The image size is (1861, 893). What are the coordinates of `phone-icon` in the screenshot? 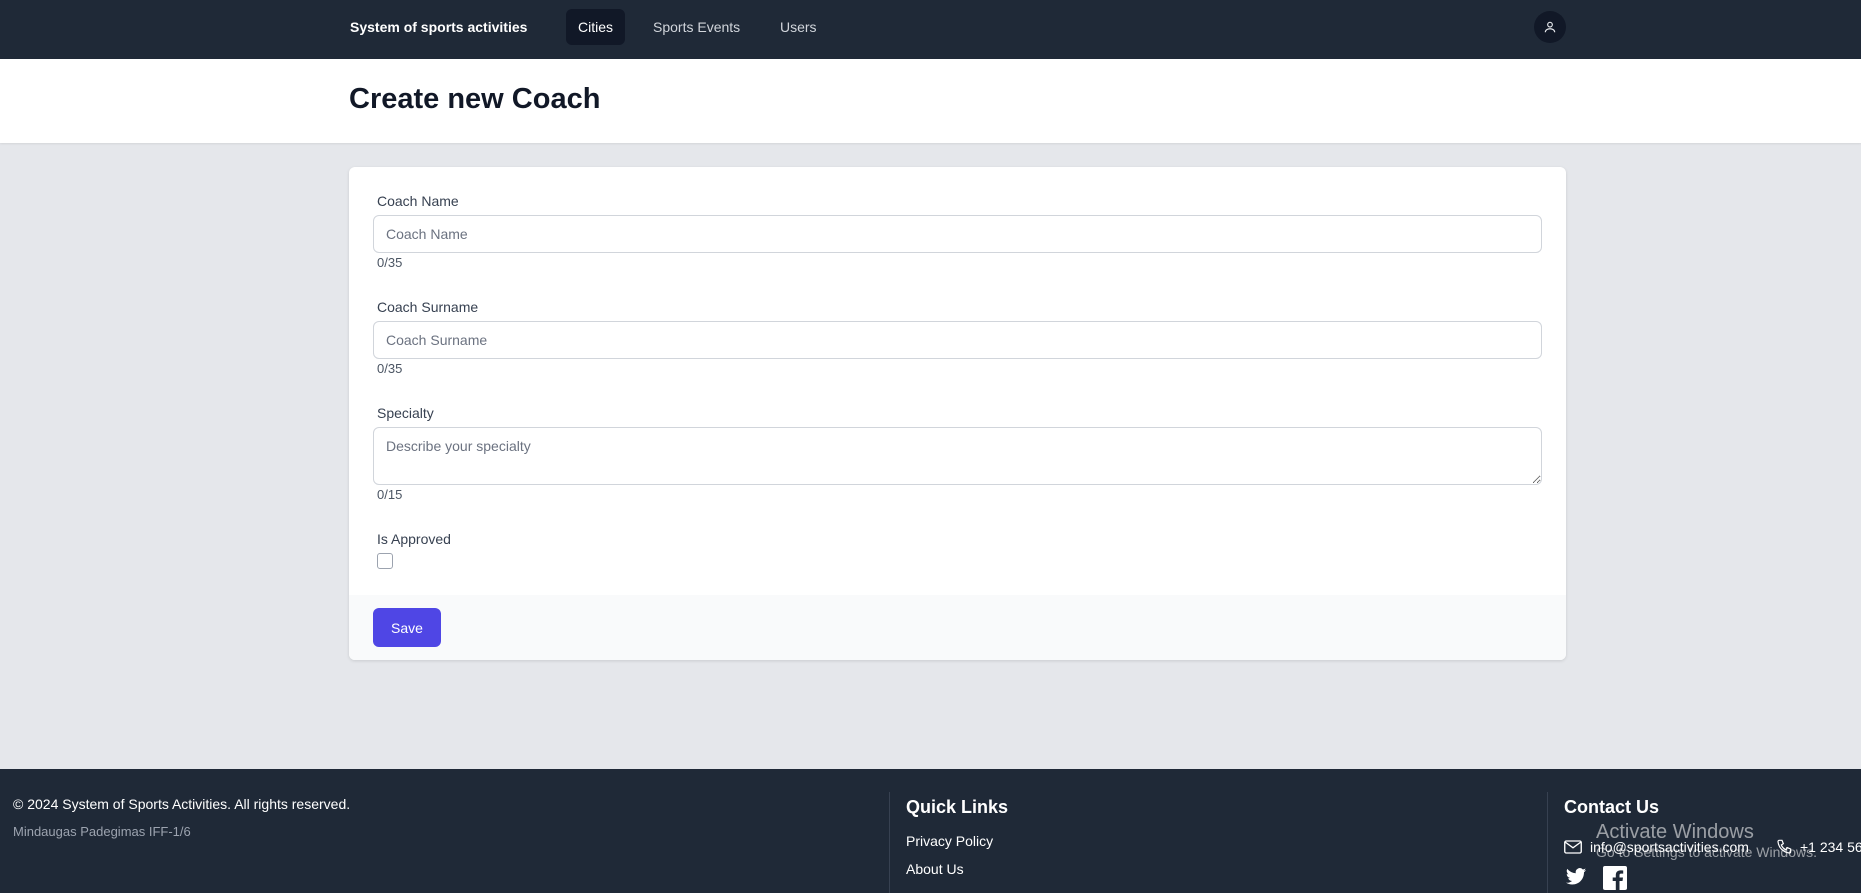 It's located at (1784, 846).